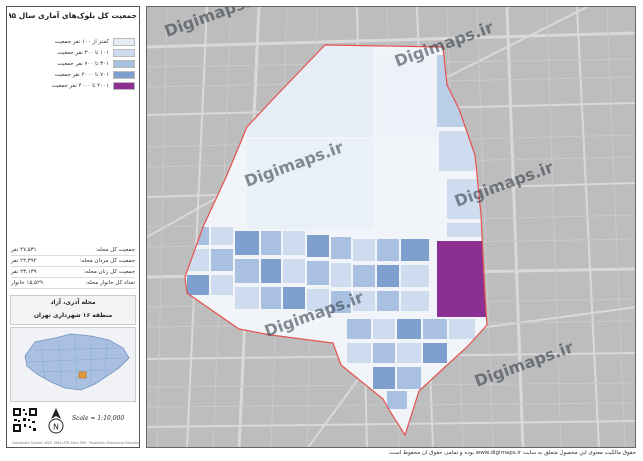  What do you see at coordinates (73, 315) in the screenshot?
I see `district-name: منطقه ۱۶ شهرداری تهران` at bounding box center [73, 315].